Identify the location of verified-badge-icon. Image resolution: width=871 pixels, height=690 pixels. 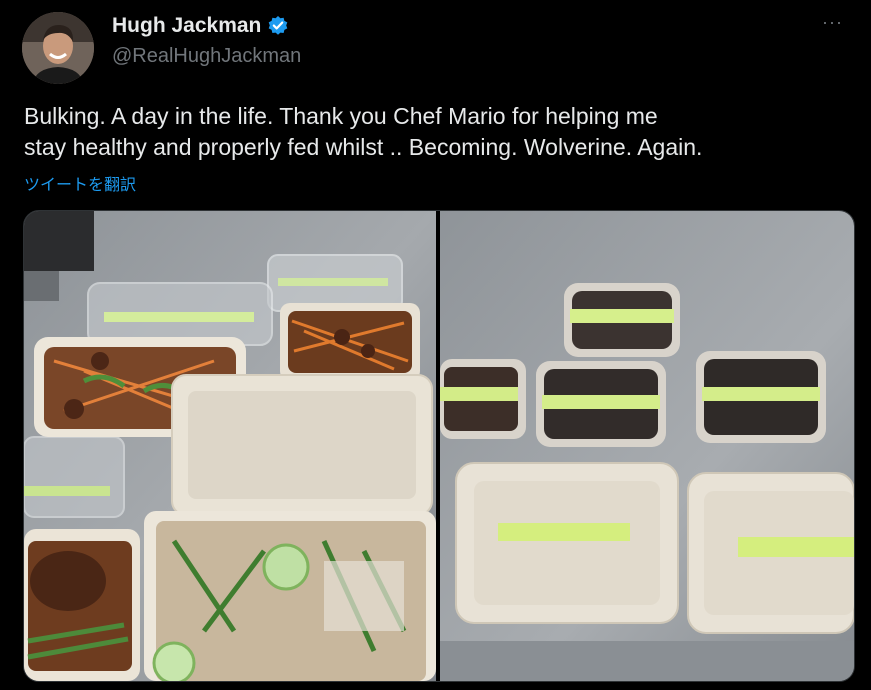
(278, 26).